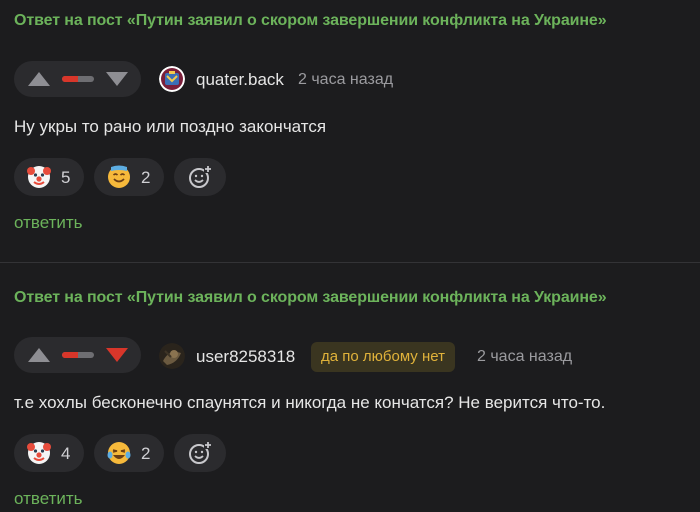 This screenshot has width=700, height=512. Describe the element at coordinates (383, 357) in the screenshot. I see `user-note-badge: да по любому нет` at that location.